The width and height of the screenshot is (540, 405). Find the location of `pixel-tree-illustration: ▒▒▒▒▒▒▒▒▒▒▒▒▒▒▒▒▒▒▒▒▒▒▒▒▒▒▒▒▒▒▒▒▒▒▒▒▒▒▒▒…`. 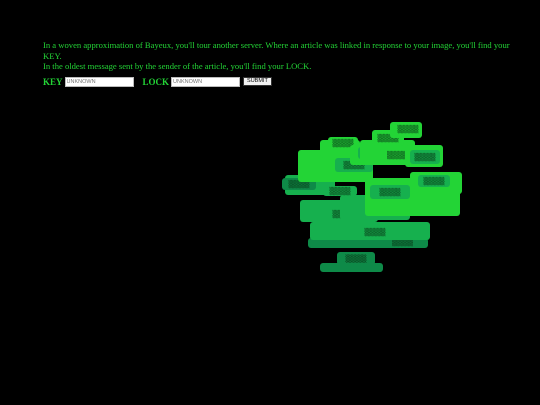

pixel-tree-illustration: ▒▒▒▒▒▒▒▒▒▒▒▒▒▒▒▒▒▒▒▒▒▒▒▒▒▒▒▒▒▒▒▒▒▒▒▒▒▒▒▒… is located at coordinates (372, 197).